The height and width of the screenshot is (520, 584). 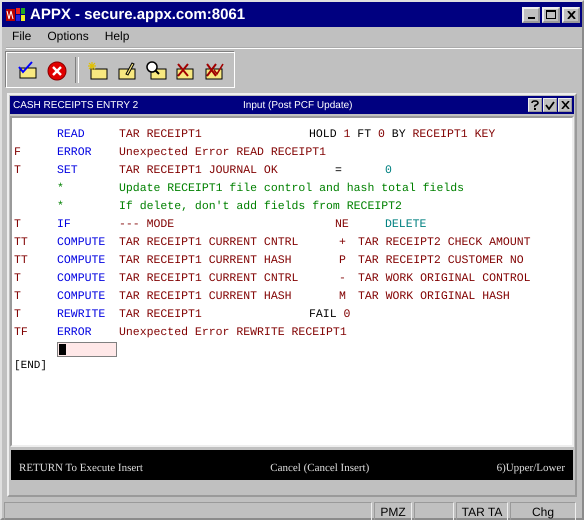 I want to click on statement-clause: BY, so click(x=399, y=134).